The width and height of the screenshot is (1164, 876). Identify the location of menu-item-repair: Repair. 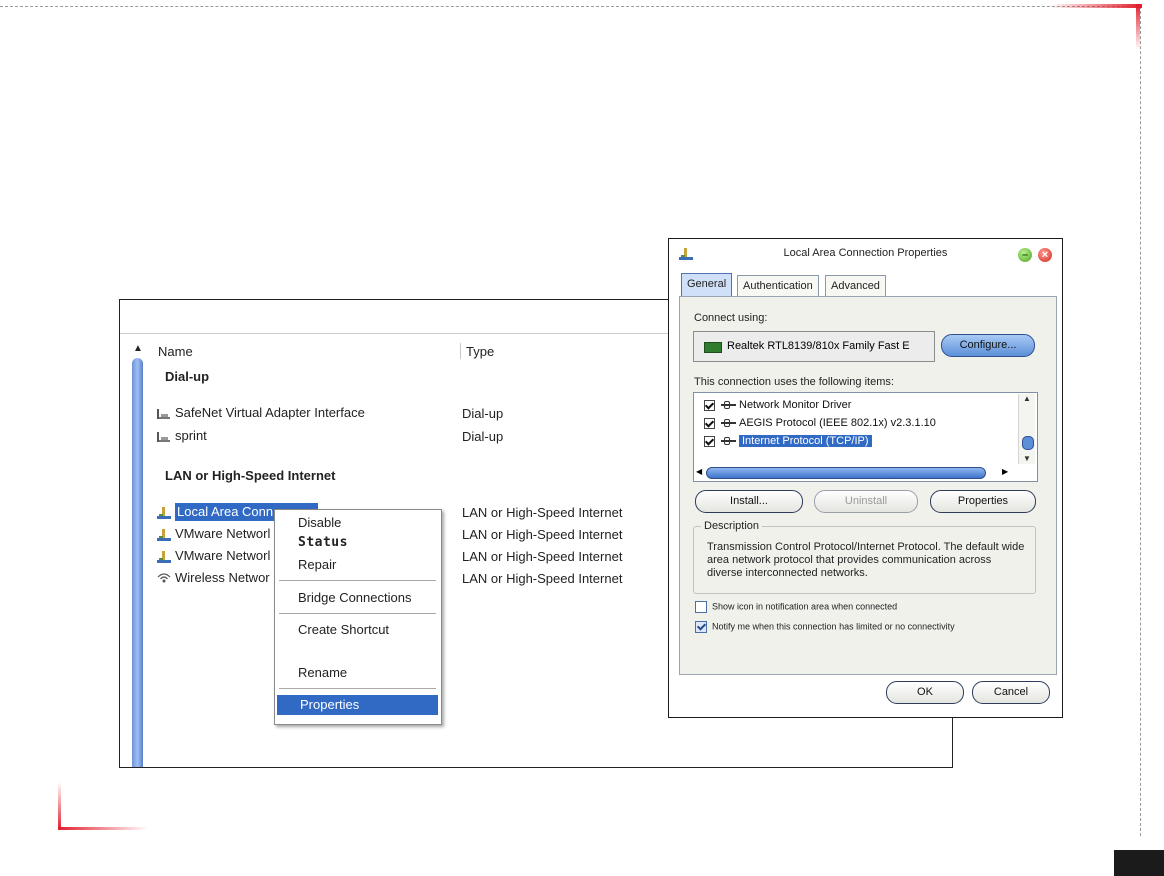
(358, 565).